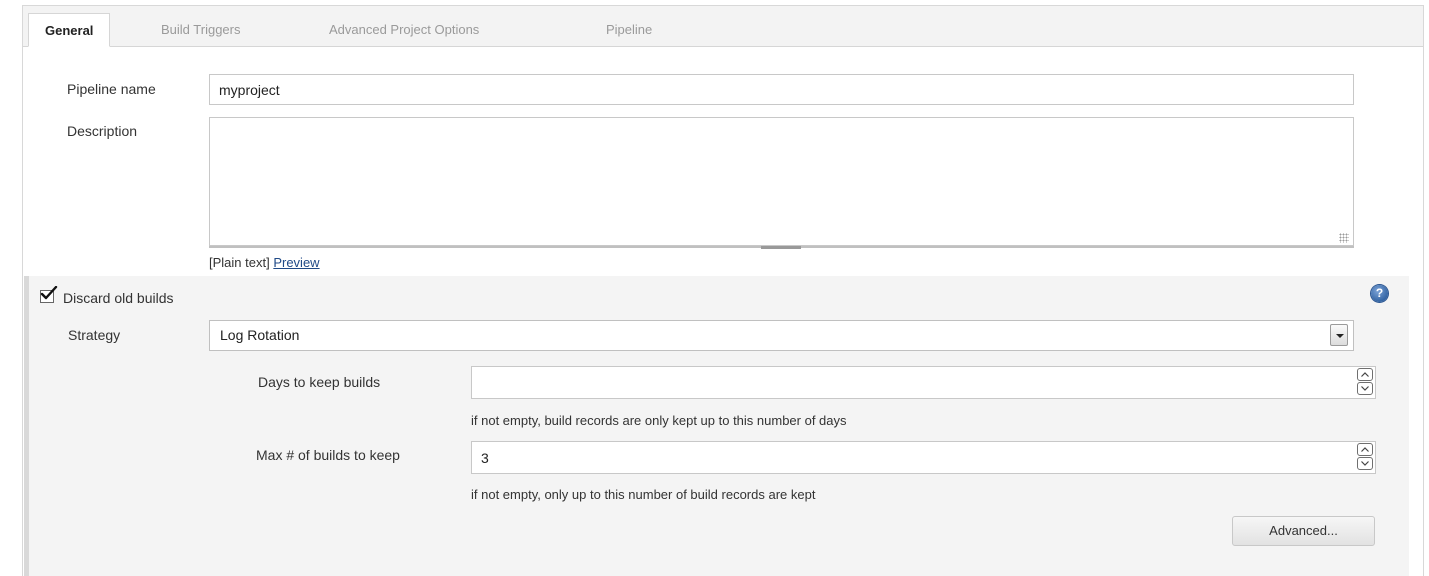  What do you see at coordinates (1344, 238) in the screenshot?
I see `resize-grip-icon` at bounding box center [1344, 238].